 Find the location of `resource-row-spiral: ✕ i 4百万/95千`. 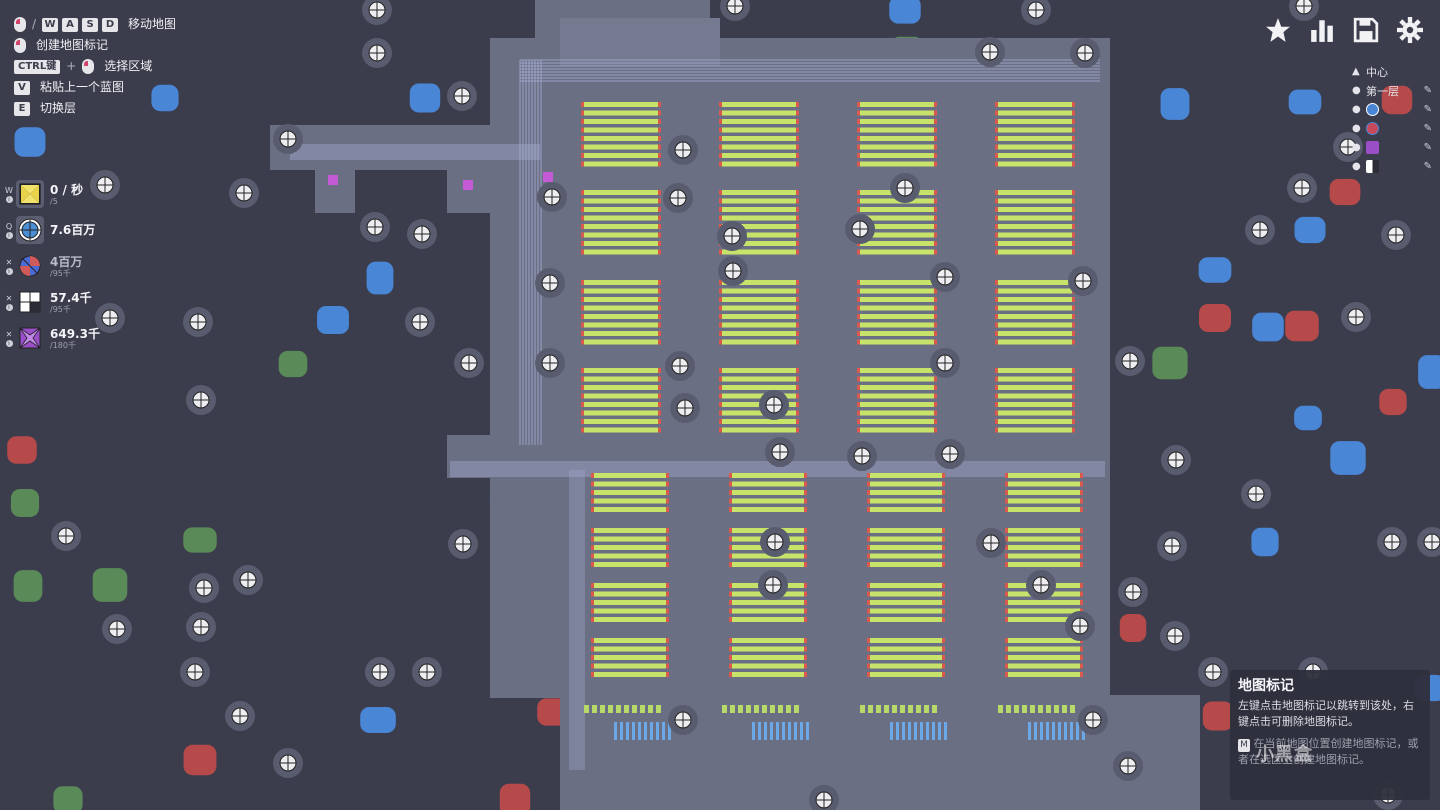

resource-row-spiral: ✕ i 4百万/95千 is located at coordinates (52, 266).